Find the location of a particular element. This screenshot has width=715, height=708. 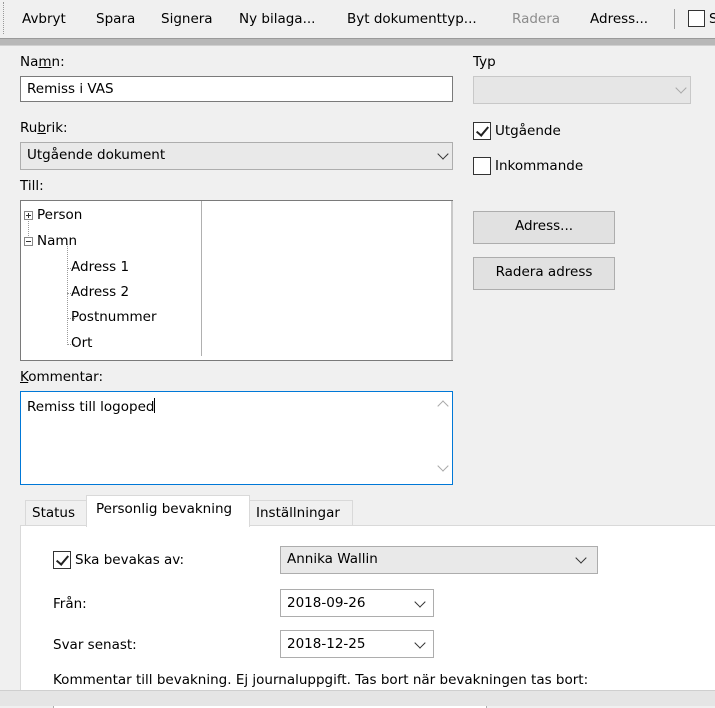

heading-select: Utgående dokument is located at coordinates (236, 156).